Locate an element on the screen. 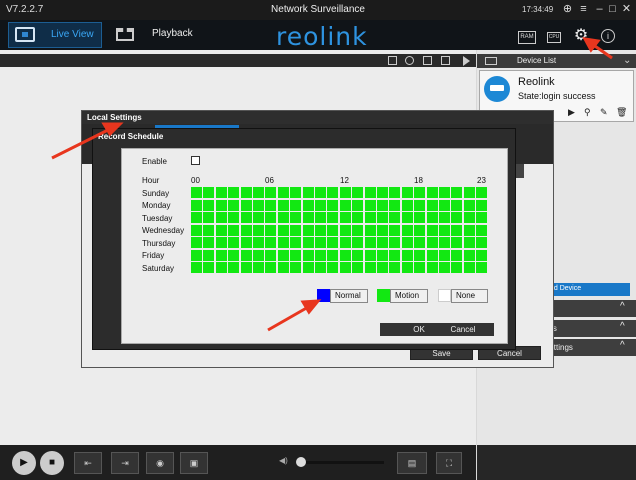  ram-icon: RAM is located at coordinates (527, 37).